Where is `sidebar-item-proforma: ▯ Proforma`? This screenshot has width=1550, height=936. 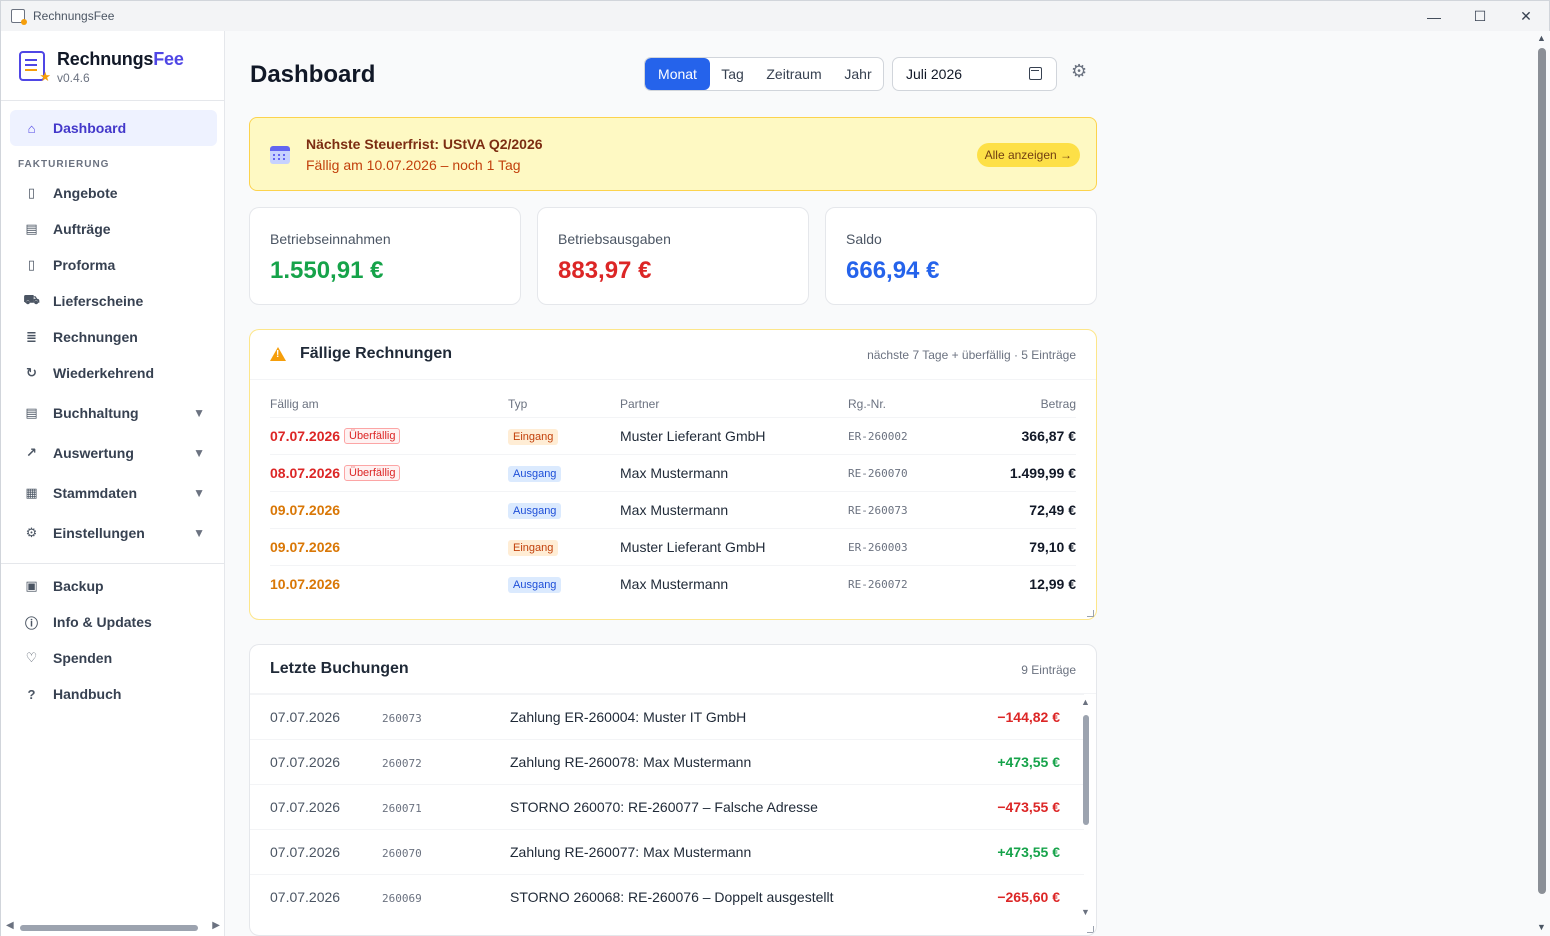 sidebar-item-proforma: ▯ Proforma is located at coordinates (113, 265).